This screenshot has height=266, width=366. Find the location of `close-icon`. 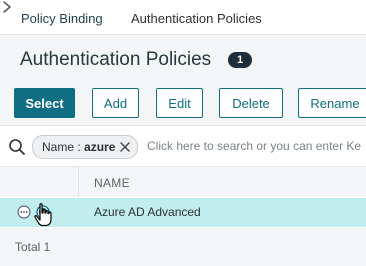

close-icon is located at coordinates (125, 147).